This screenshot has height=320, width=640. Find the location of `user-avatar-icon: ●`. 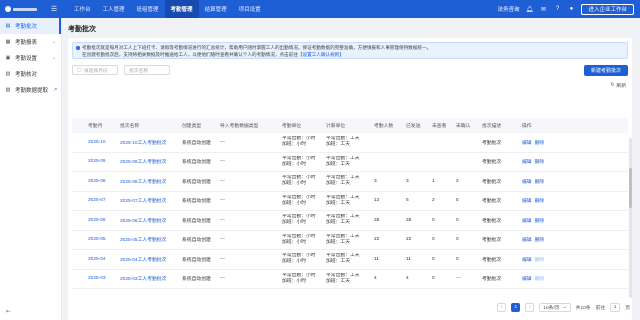

user-avatar-icon: ● is located at coordinates (571, 9).